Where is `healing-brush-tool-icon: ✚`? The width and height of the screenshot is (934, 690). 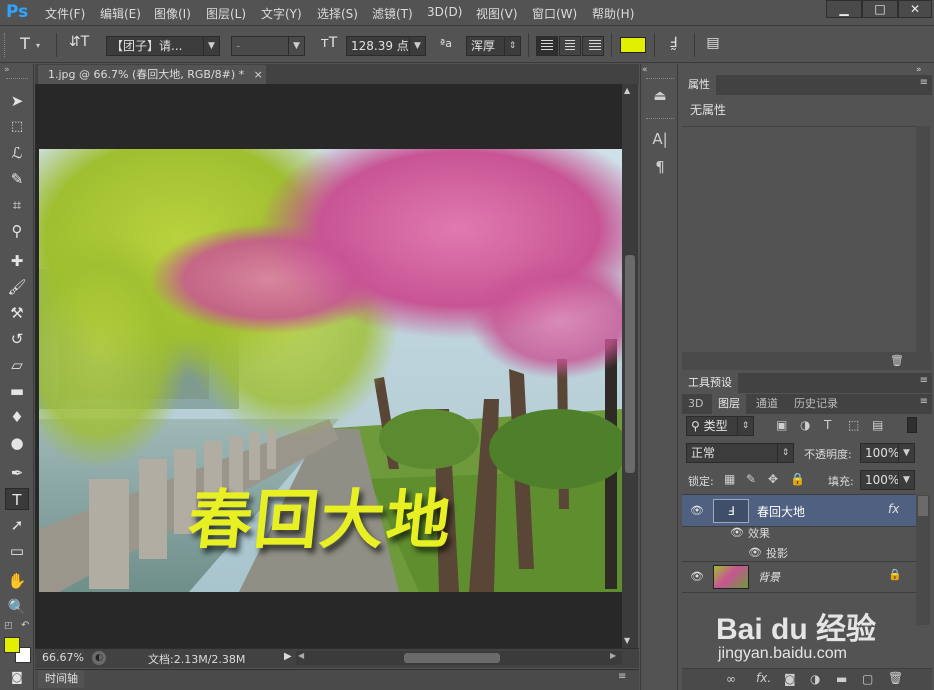
healing-brush-tool-icon: ✚ is located at coordinates (17, 261).